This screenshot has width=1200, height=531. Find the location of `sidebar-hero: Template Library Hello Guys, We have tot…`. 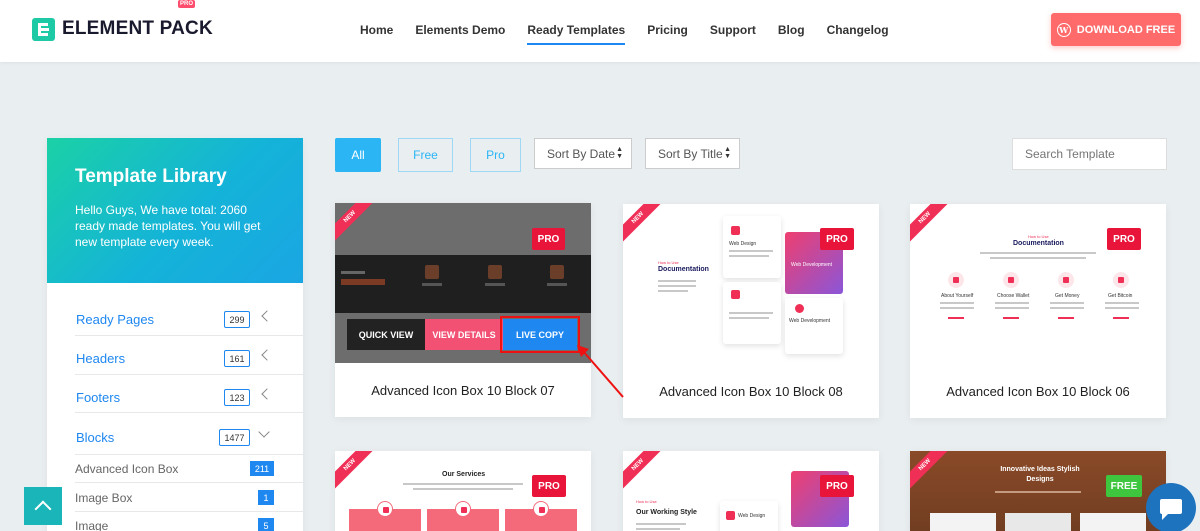

sidebar-hero: Template Library Hello Guys, We have tot… is located at coordinates (175, 210).